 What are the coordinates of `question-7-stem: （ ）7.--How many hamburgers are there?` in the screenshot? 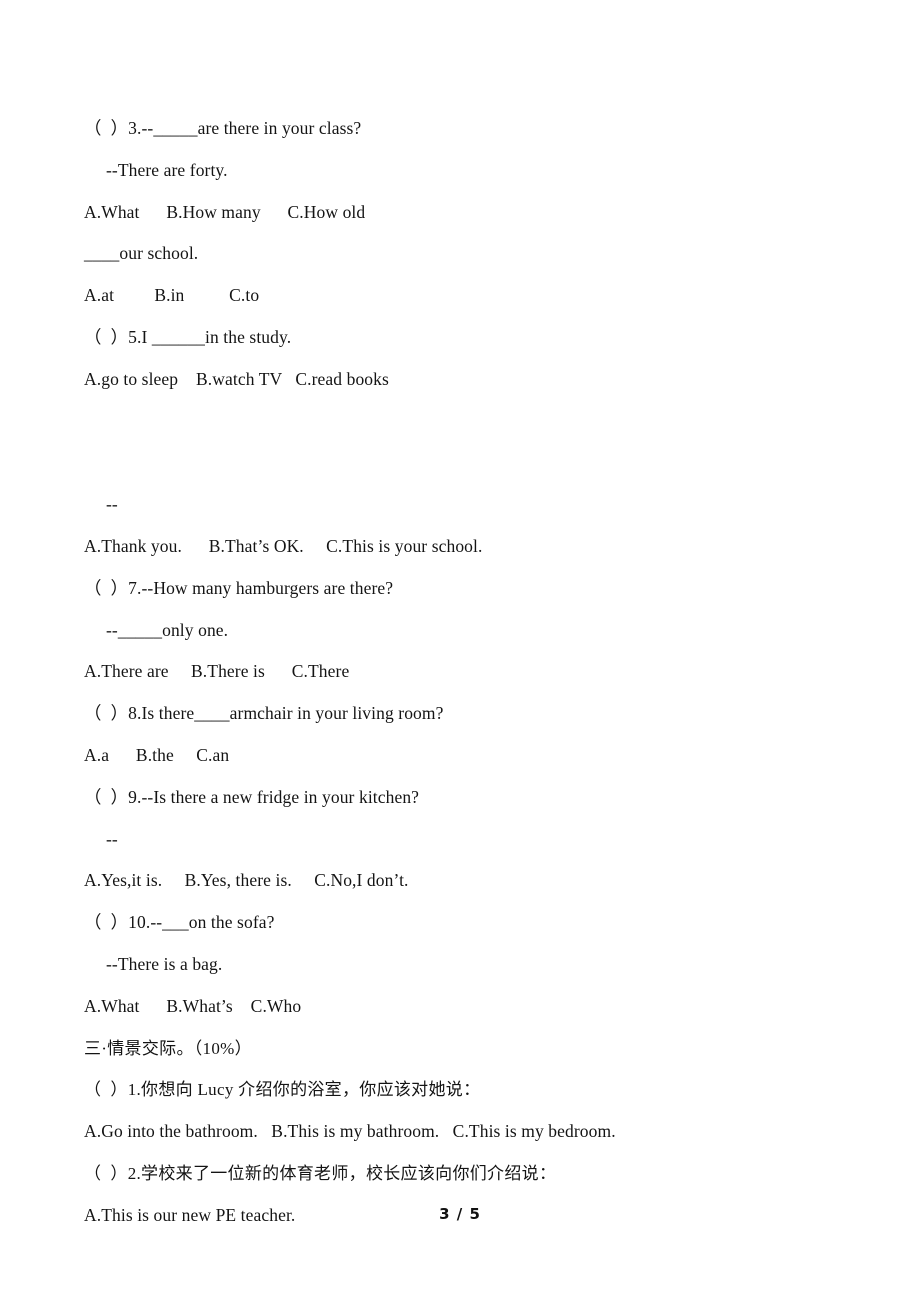 It's located at (239, 587).